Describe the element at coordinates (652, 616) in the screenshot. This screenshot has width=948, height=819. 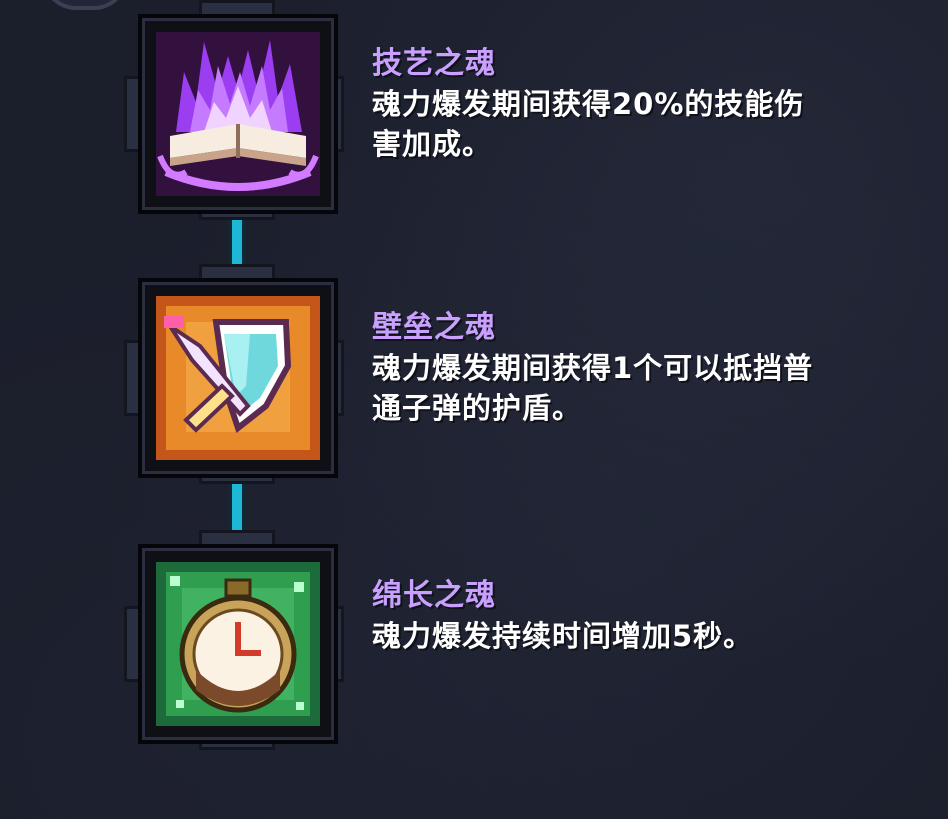
I see `skill-info-enduring-soul: 绵长之魂 魂力爆发持续时间增加5秒。` at that location.